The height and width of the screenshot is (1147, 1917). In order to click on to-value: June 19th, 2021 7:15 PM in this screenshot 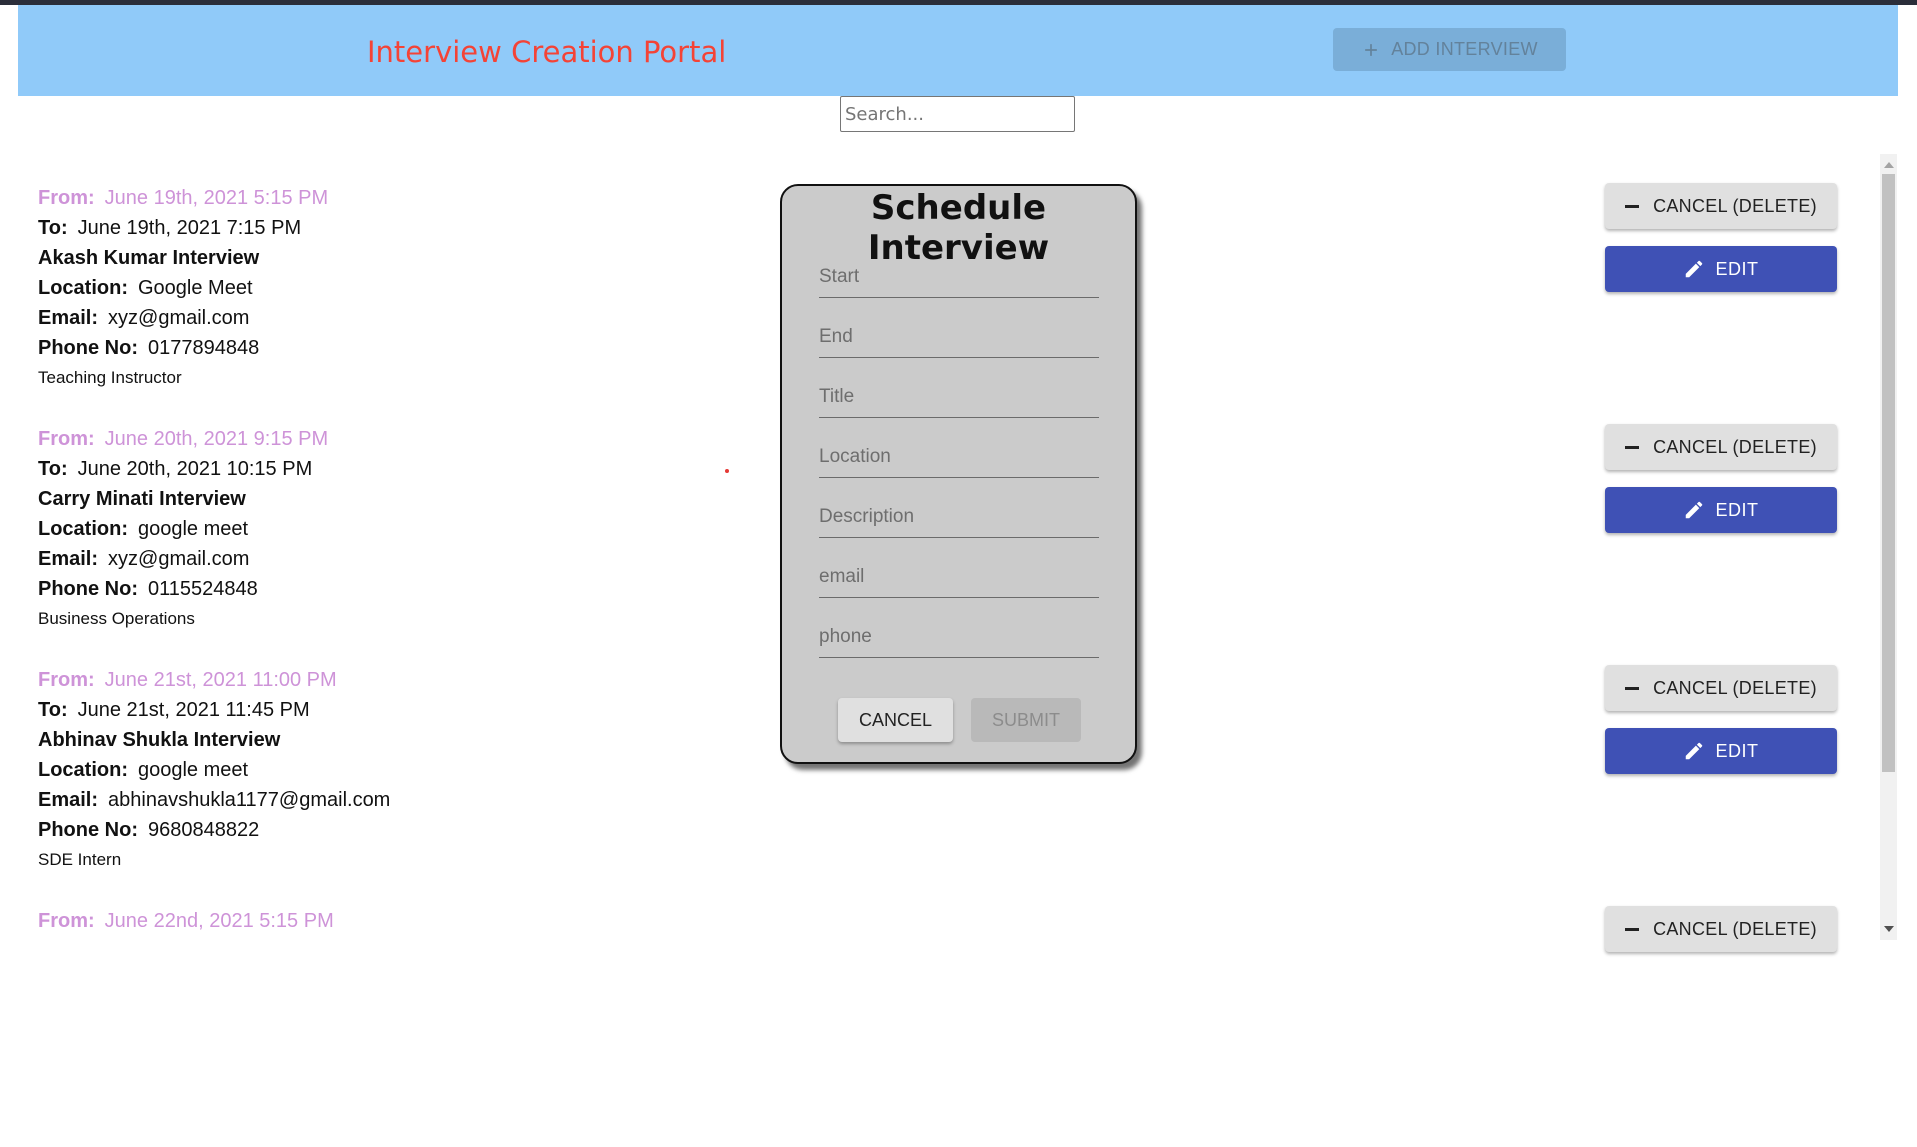, I will do `click(189, 228)`.